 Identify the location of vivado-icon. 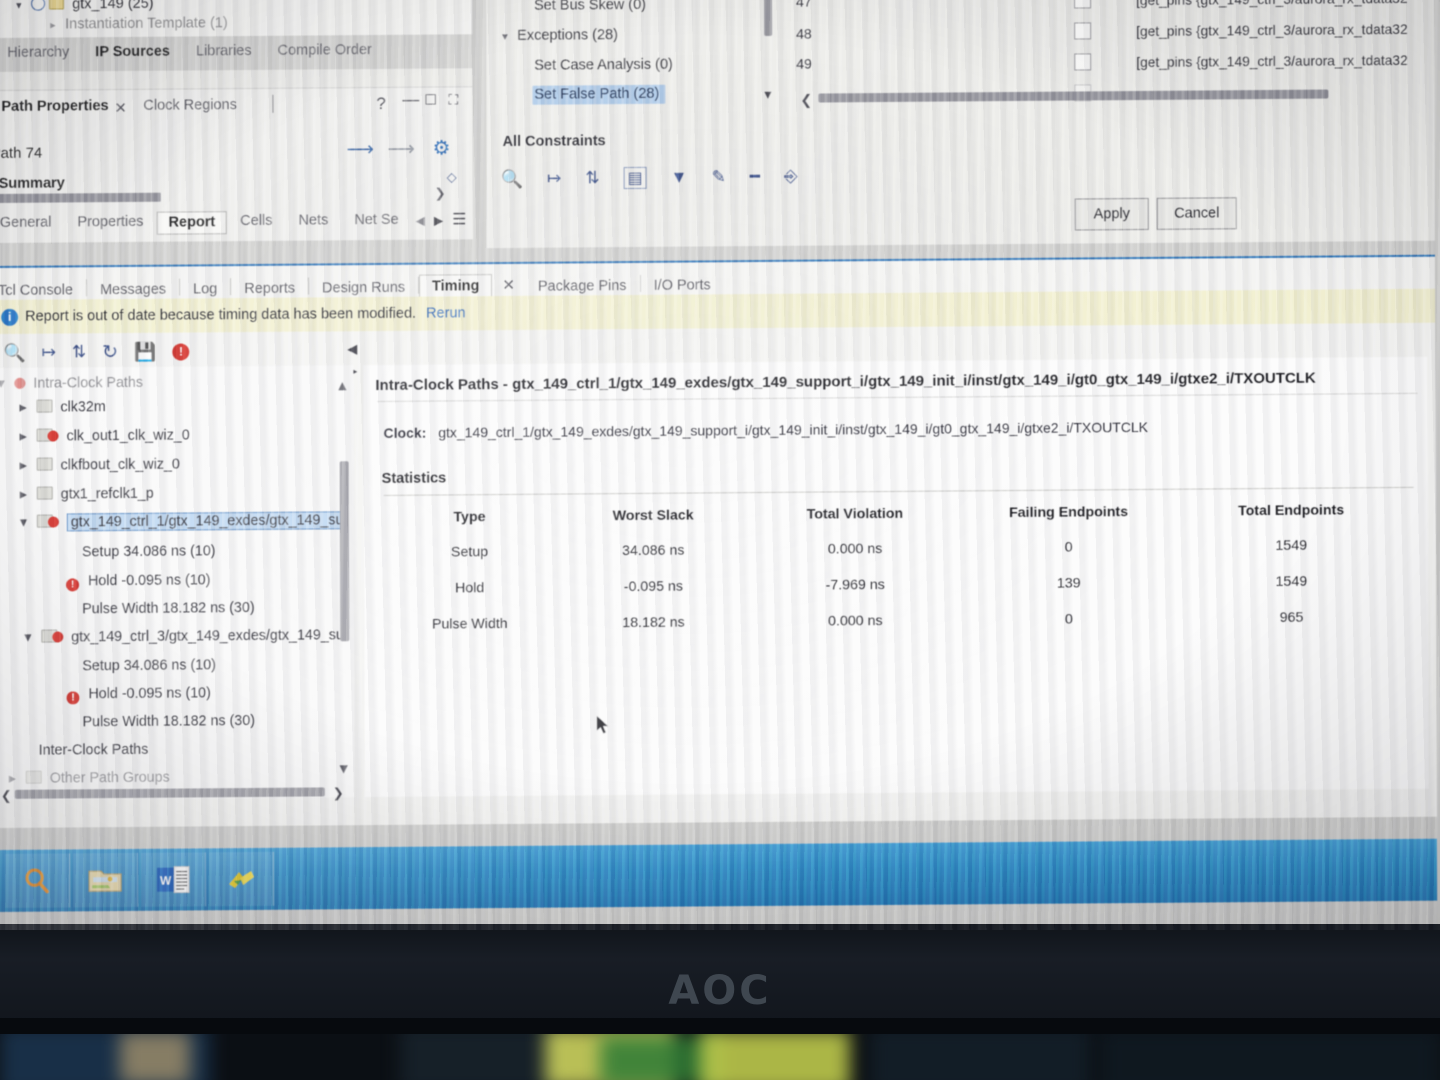
(242, 879).